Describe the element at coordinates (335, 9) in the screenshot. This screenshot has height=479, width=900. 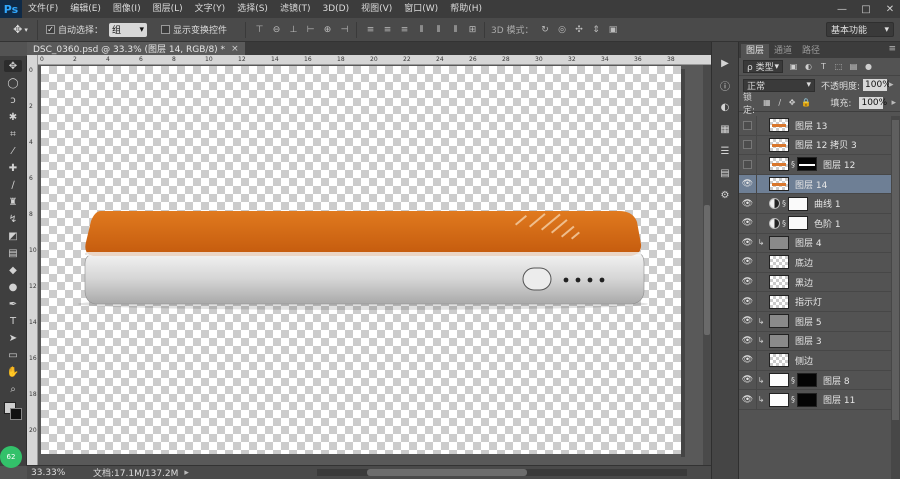
I see `menu-item: 3D(D)` at that location.